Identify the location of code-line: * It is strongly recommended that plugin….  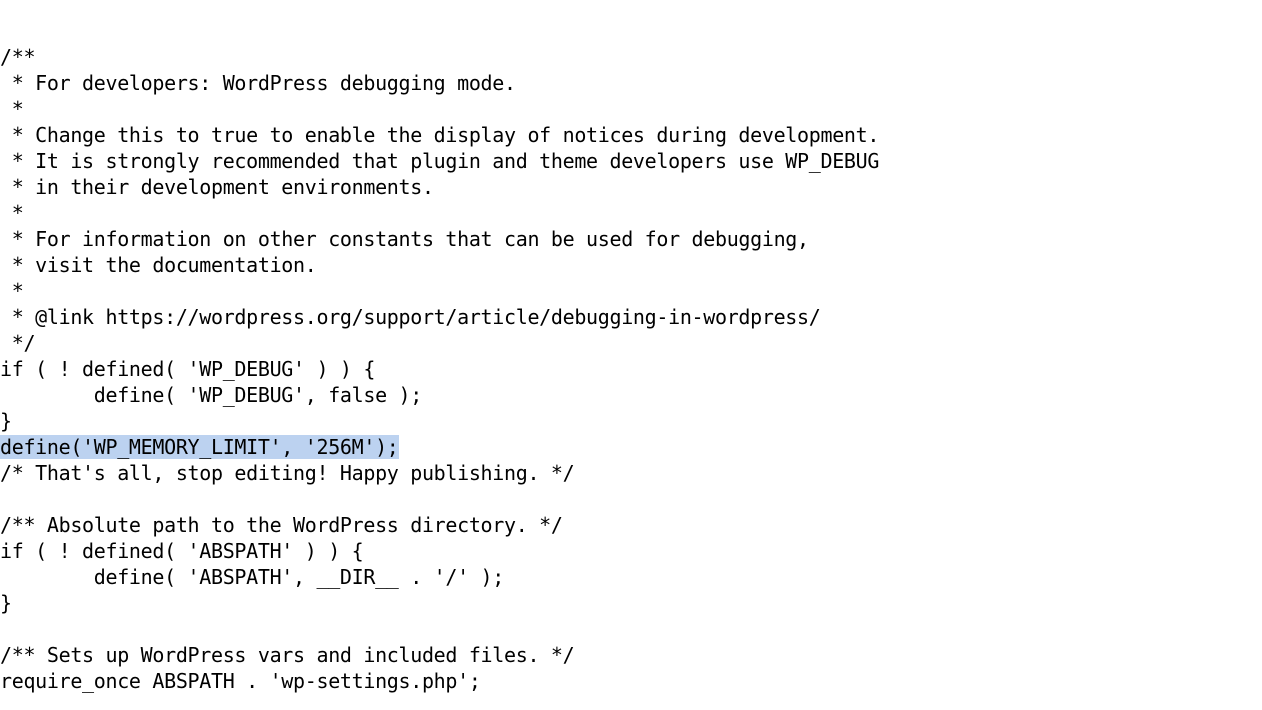
(631, 161).